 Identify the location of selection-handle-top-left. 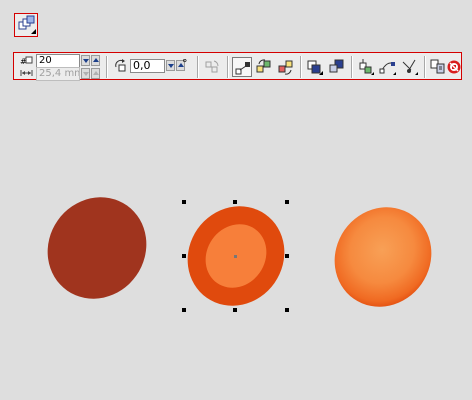
(184, 202).